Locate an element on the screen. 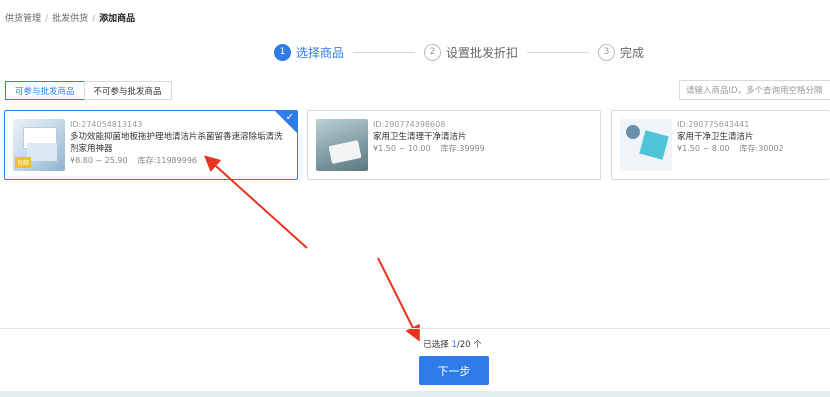 The height and width of the screenshot is (397, 830). product-meta: ¥1.50 ~ 8.00 库存:30002 is located at coordinates (749, 149).